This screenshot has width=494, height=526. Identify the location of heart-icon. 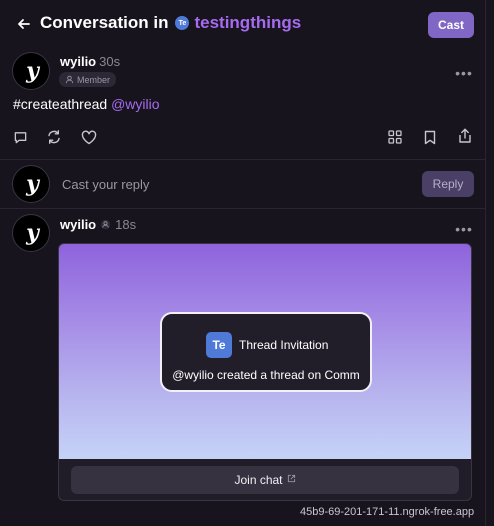
(89, 137).